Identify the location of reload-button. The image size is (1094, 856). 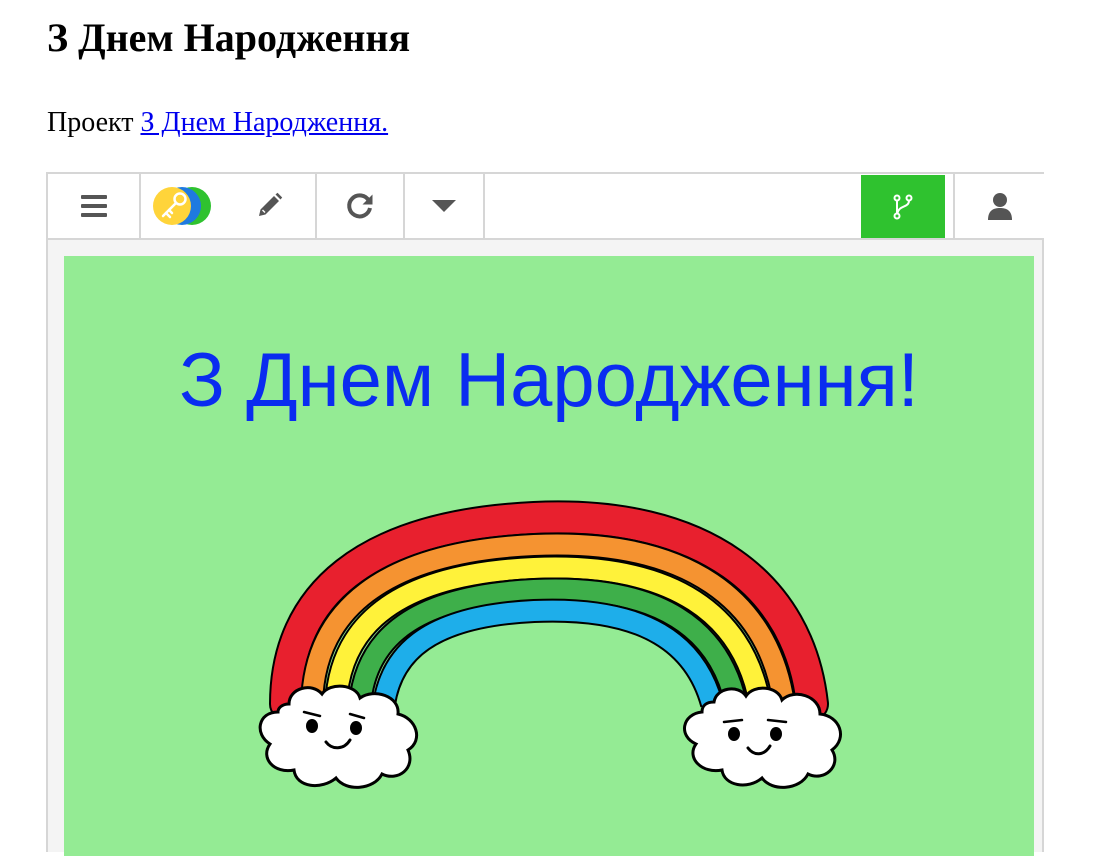
(360, 206).